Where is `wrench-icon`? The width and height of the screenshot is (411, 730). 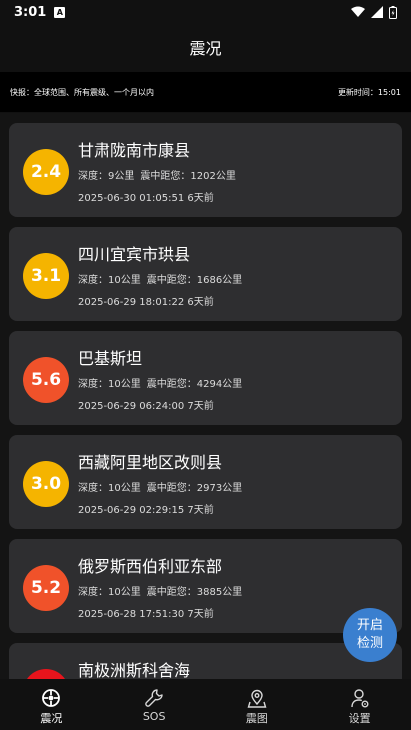
wrench-icon is located at coordinates (154, 698).